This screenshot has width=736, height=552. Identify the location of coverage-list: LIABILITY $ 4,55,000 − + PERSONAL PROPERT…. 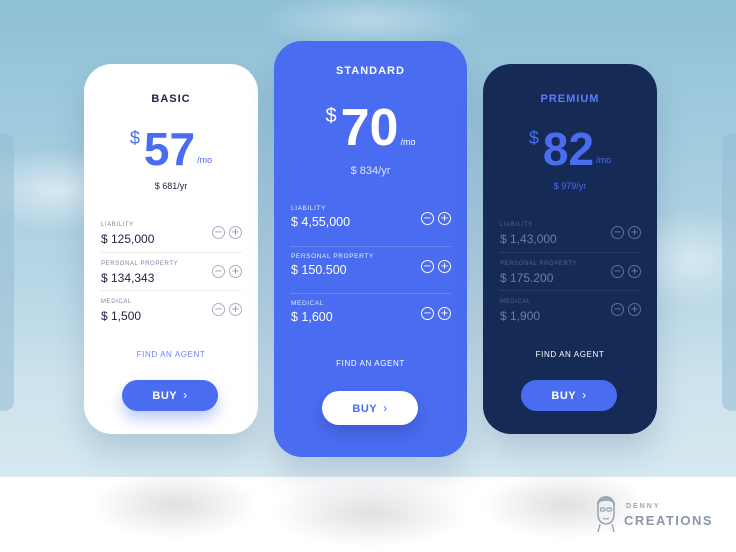
(370, 269).